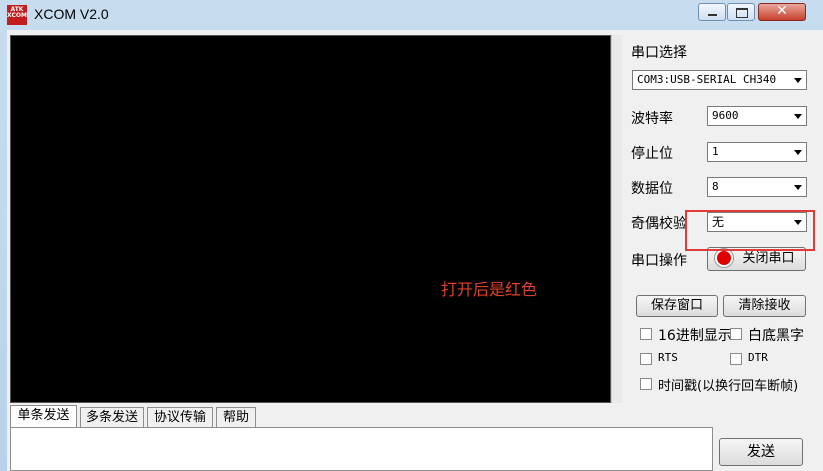 The width and height of the screenshot is (823, 471). I want to click on receive-scrollbar, so click(616, 219).